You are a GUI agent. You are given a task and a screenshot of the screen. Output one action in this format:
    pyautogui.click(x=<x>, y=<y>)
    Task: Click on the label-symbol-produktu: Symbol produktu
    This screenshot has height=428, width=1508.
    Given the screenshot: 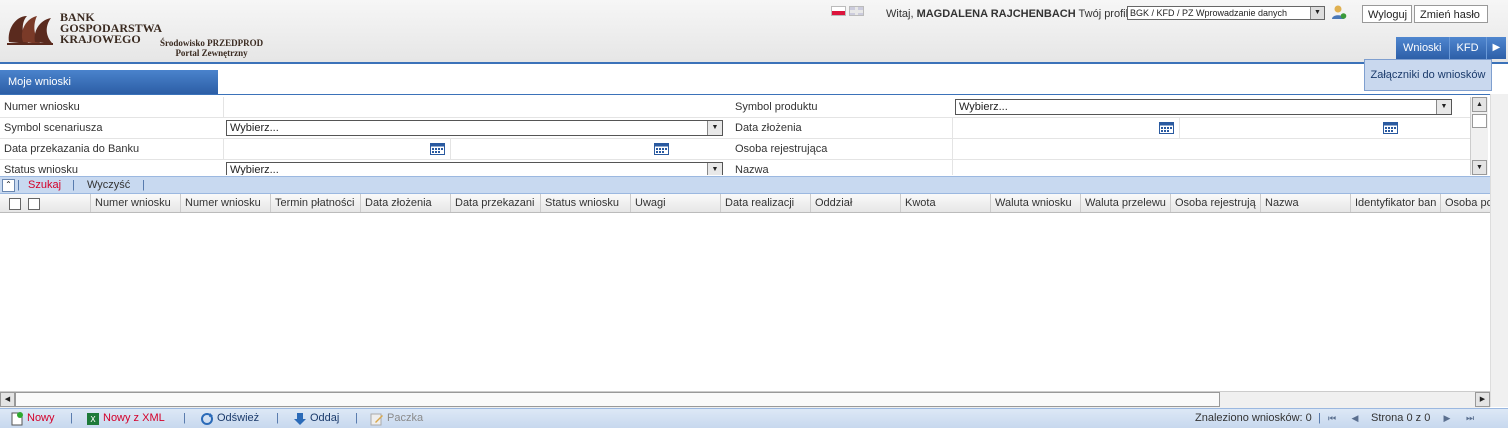 What is the action you would take?
    pyautogui.click(x=776, y=107)
    